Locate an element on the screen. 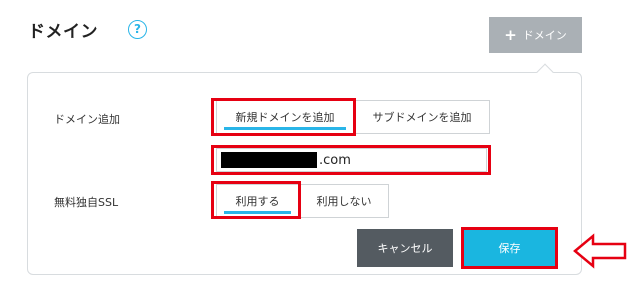 Image resolution: width=640 pixels, height=284 pixels. arrow-left-outline-icon is located at coordinates (600, 251).